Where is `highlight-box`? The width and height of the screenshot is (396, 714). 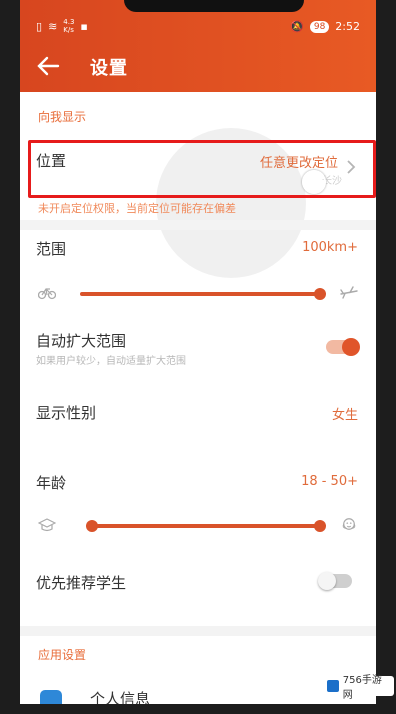
highlight-box is located at coordinates (202, 169).